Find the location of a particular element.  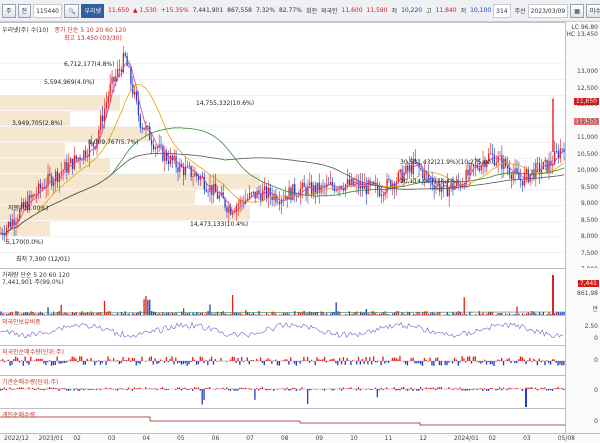

date-axis-tick: 2024/01 is located at coordinates (466, 438).